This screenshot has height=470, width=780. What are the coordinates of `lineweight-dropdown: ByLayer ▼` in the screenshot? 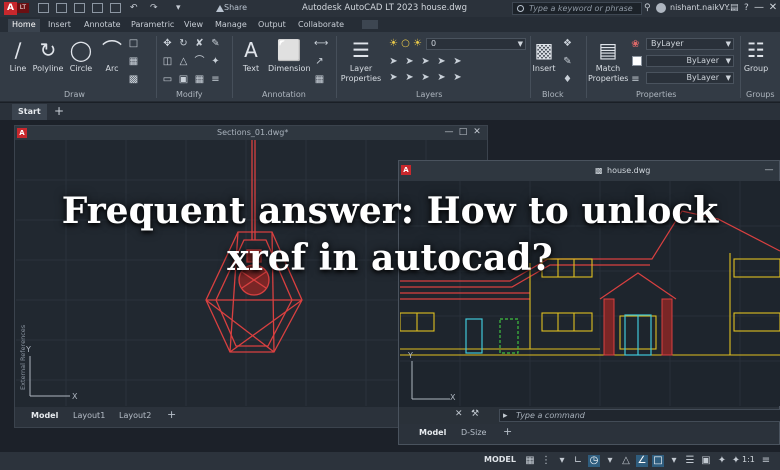 It's located at (690, 78).